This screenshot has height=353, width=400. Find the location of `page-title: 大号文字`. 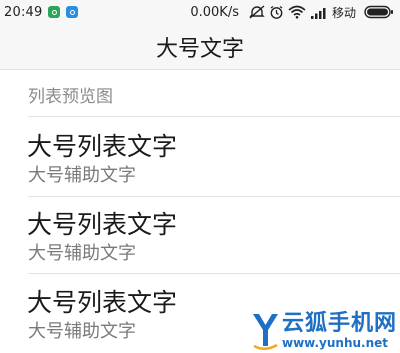

page-title: 大号文字 is located at coordinates (199, 49).